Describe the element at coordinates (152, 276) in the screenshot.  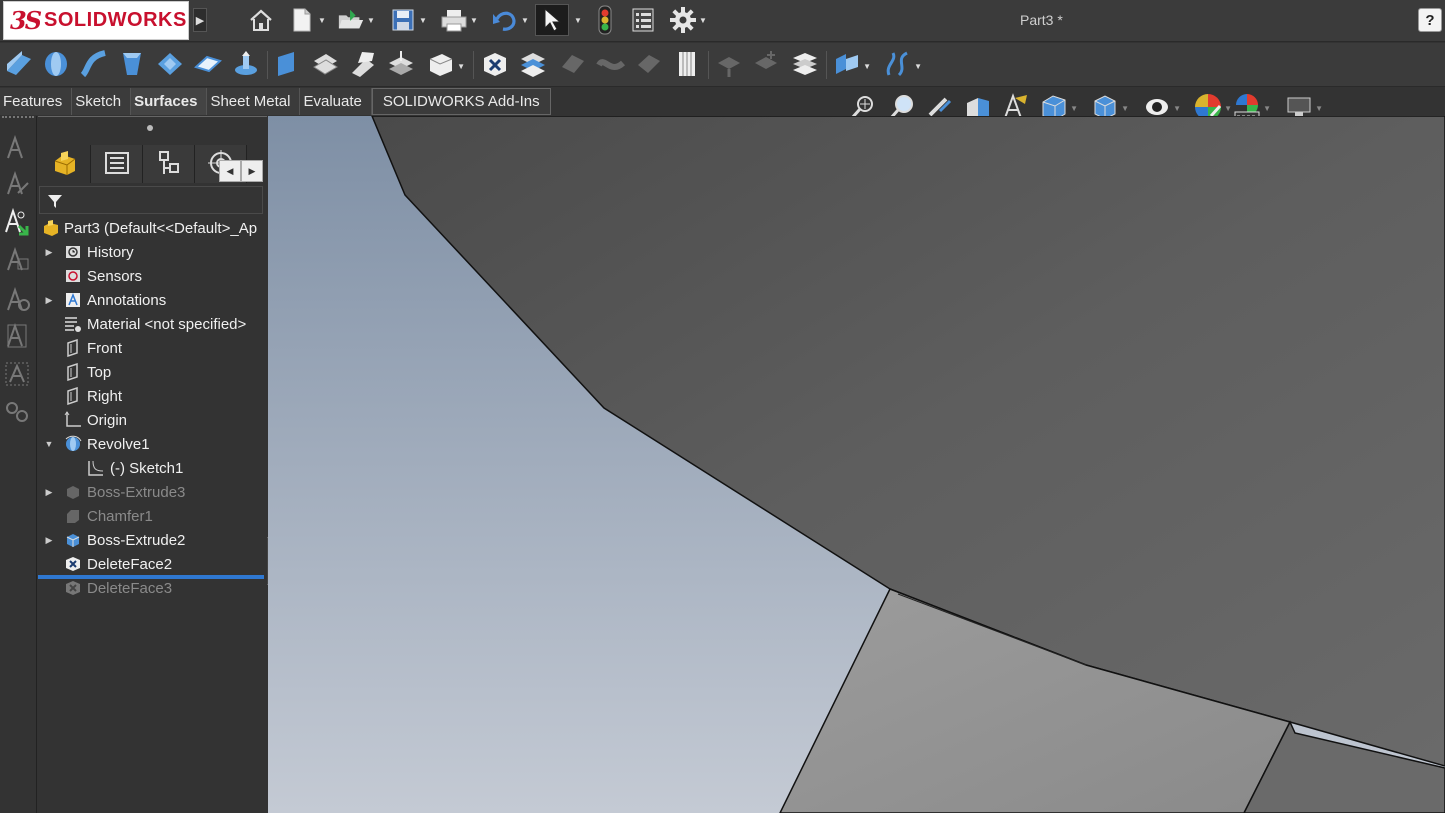
I see `tree-item-sensors: Sensors` at that location.